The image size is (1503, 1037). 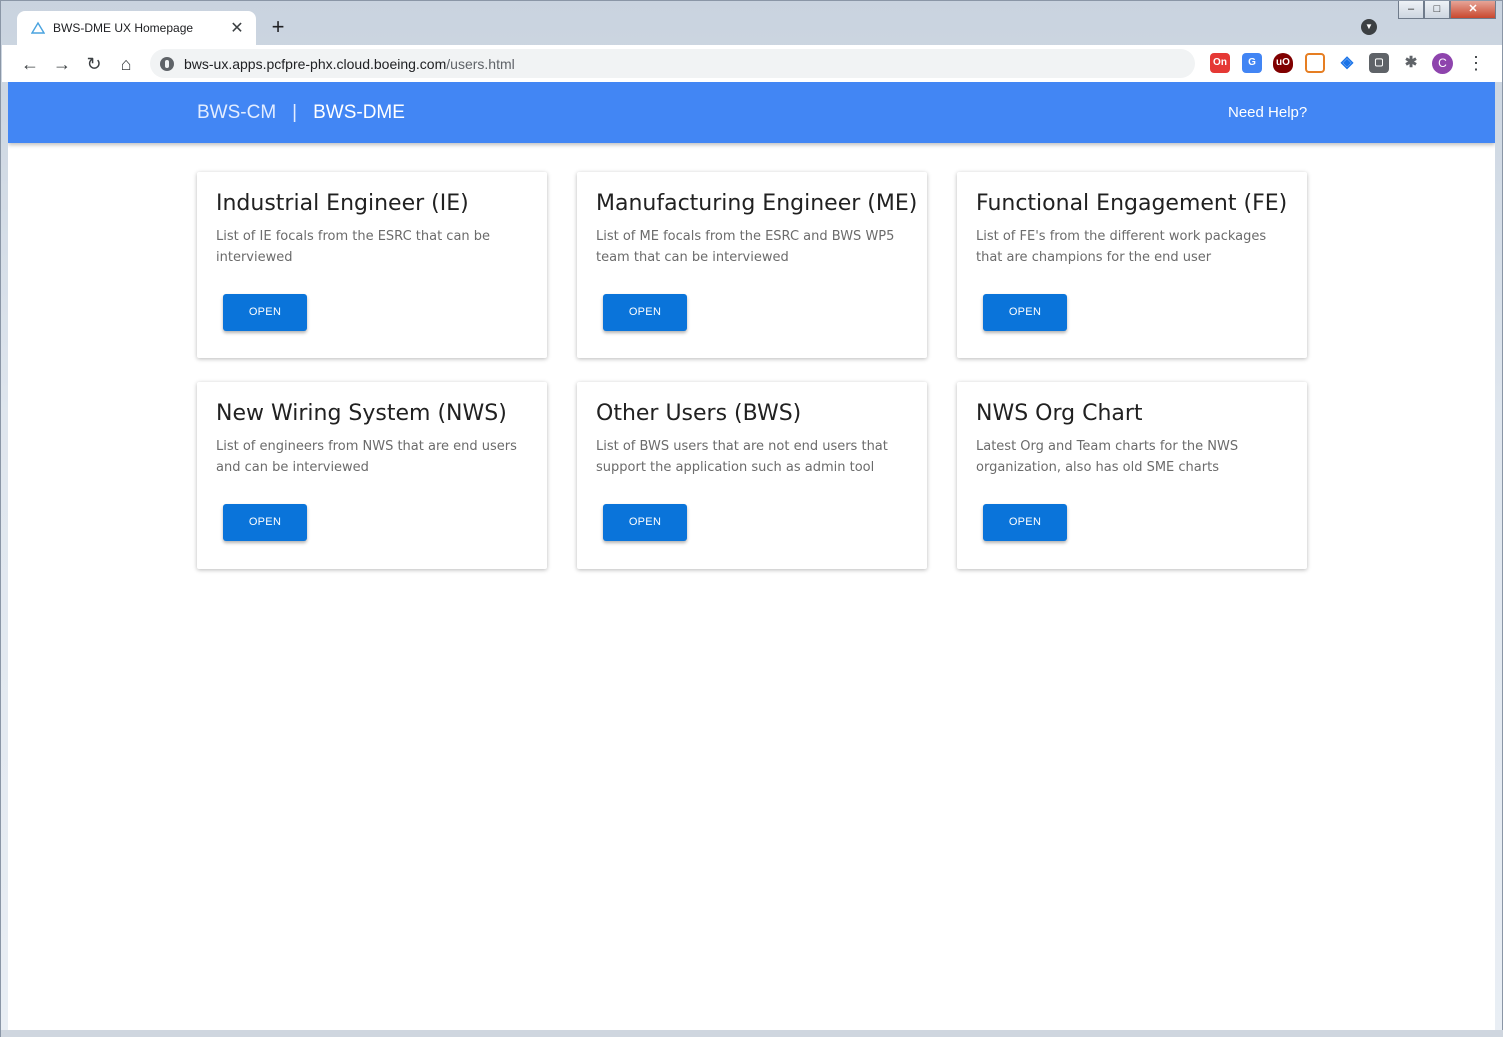 I want to click on card-title: Other Users (BWS), so click(x=699, y=413).